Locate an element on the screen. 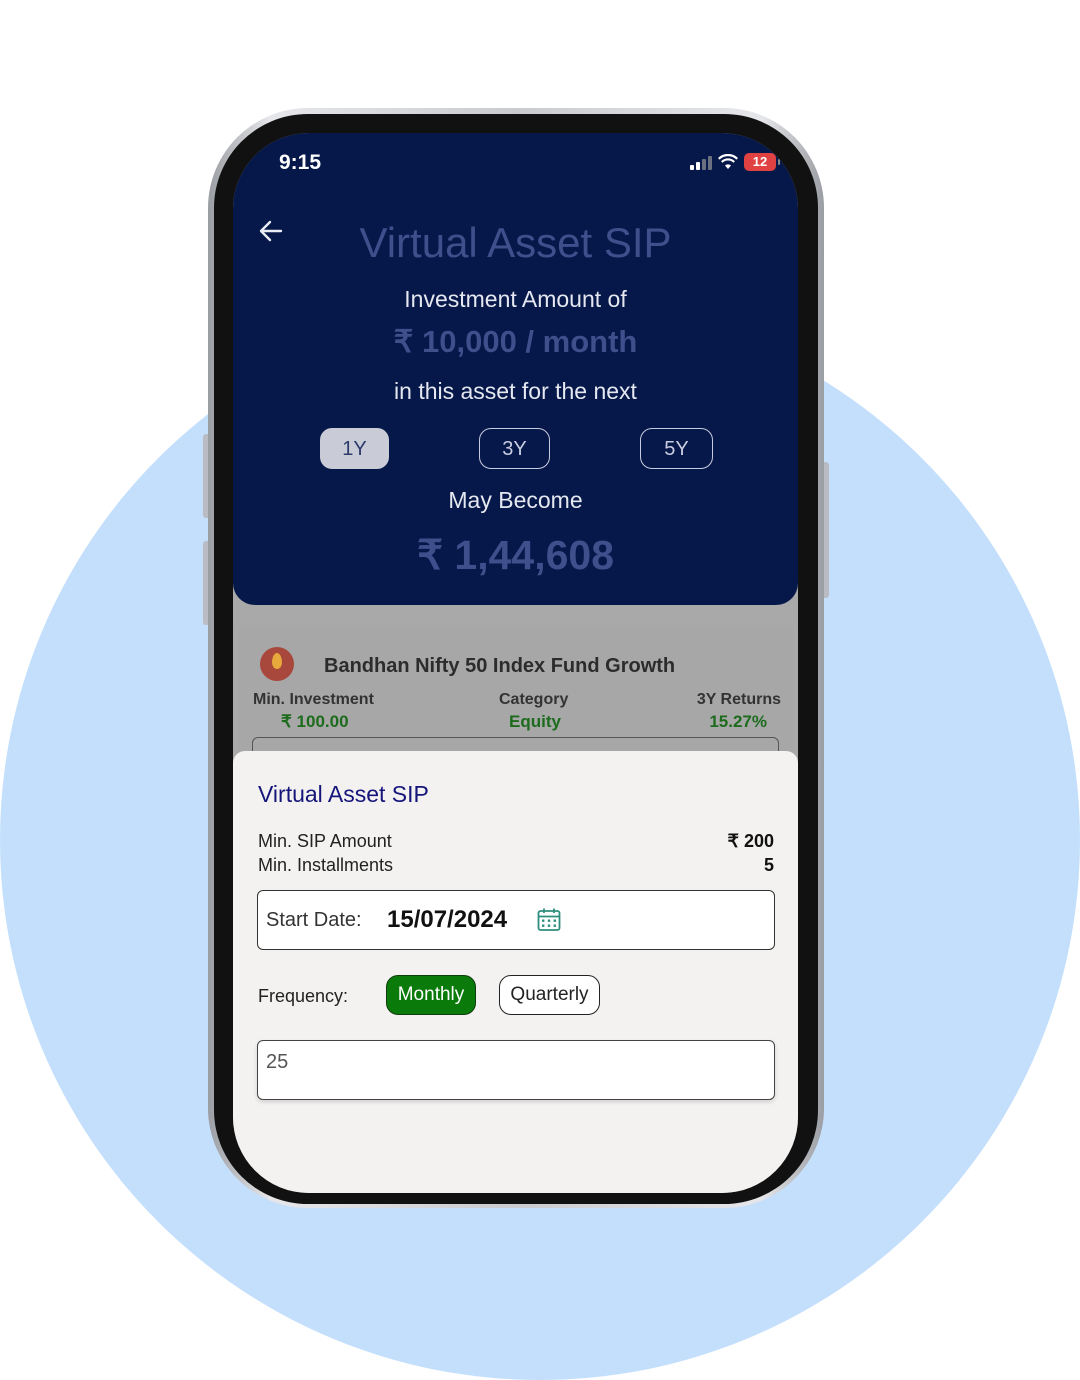 Image resolution: width=1080 pixels, height=1380 pixels. sheet-title: Virtual Asset SIP is located at coordinates (343, 794).